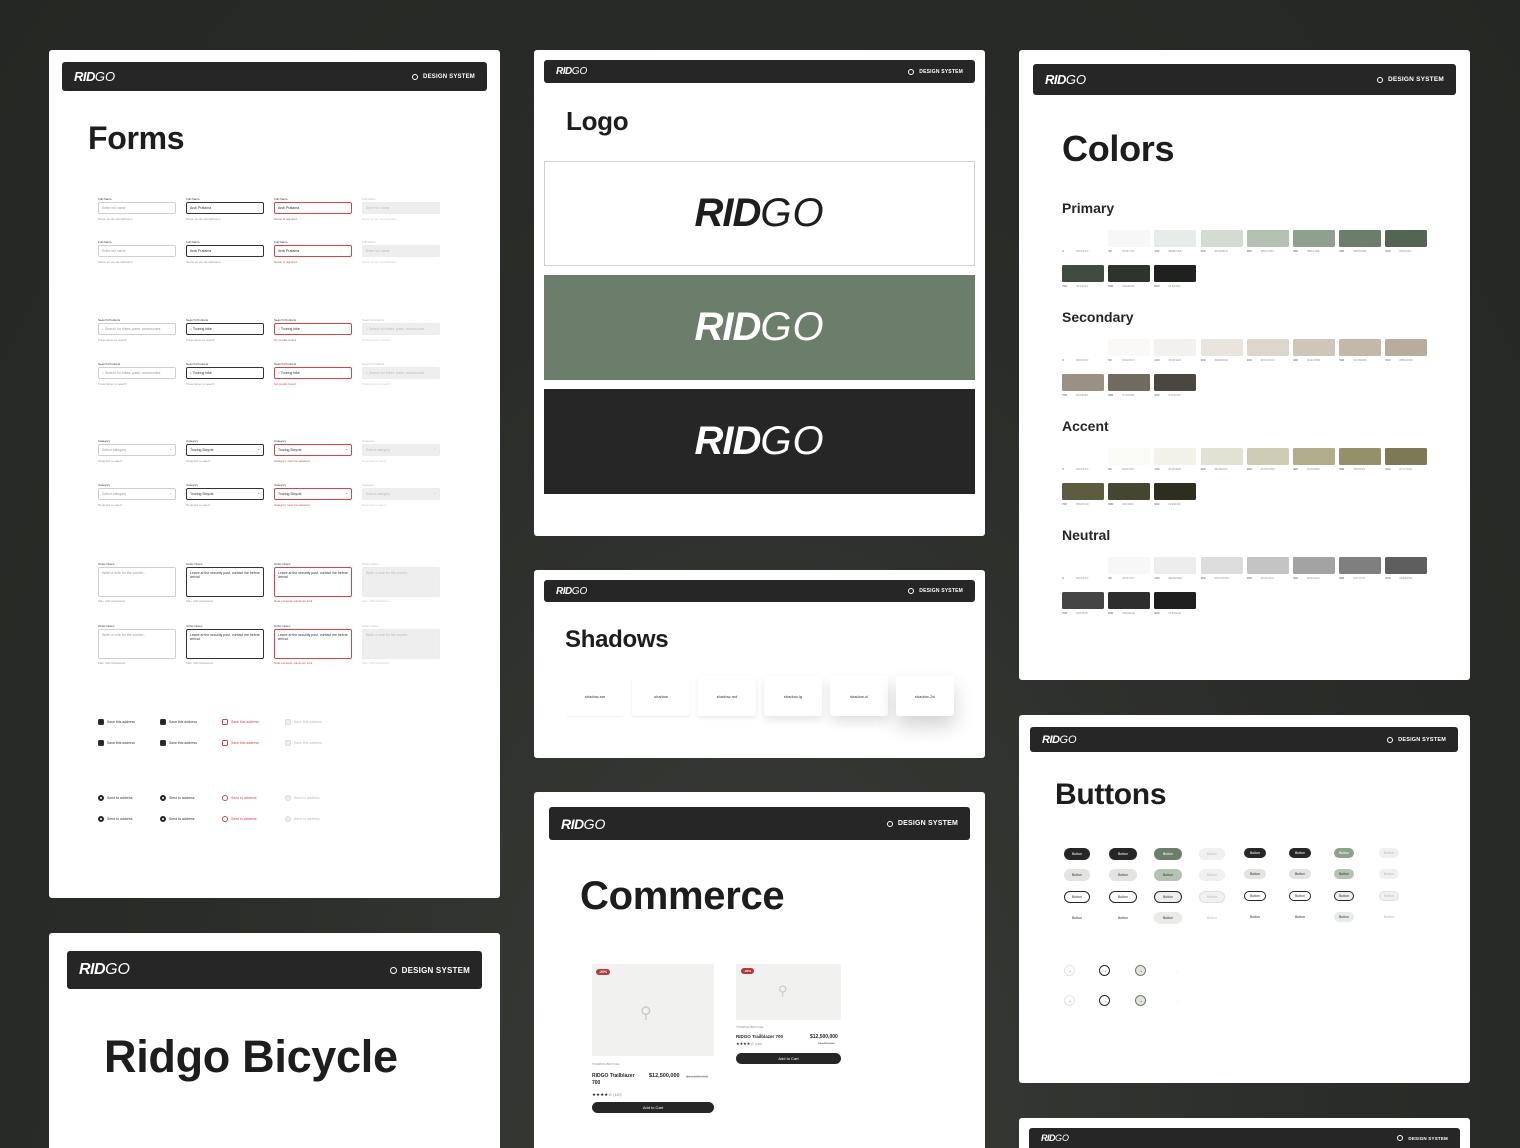  I want to click on product-name: RIDGO Trailblazer 700, so click(615, 1080).